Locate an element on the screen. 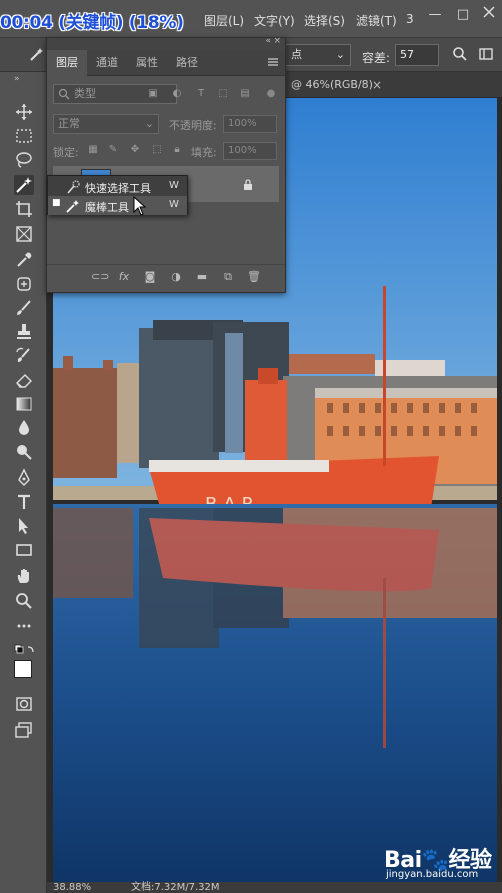 This screenshot has width=502, height=893. fill-input: 100% is located at coordinates (250, 151).